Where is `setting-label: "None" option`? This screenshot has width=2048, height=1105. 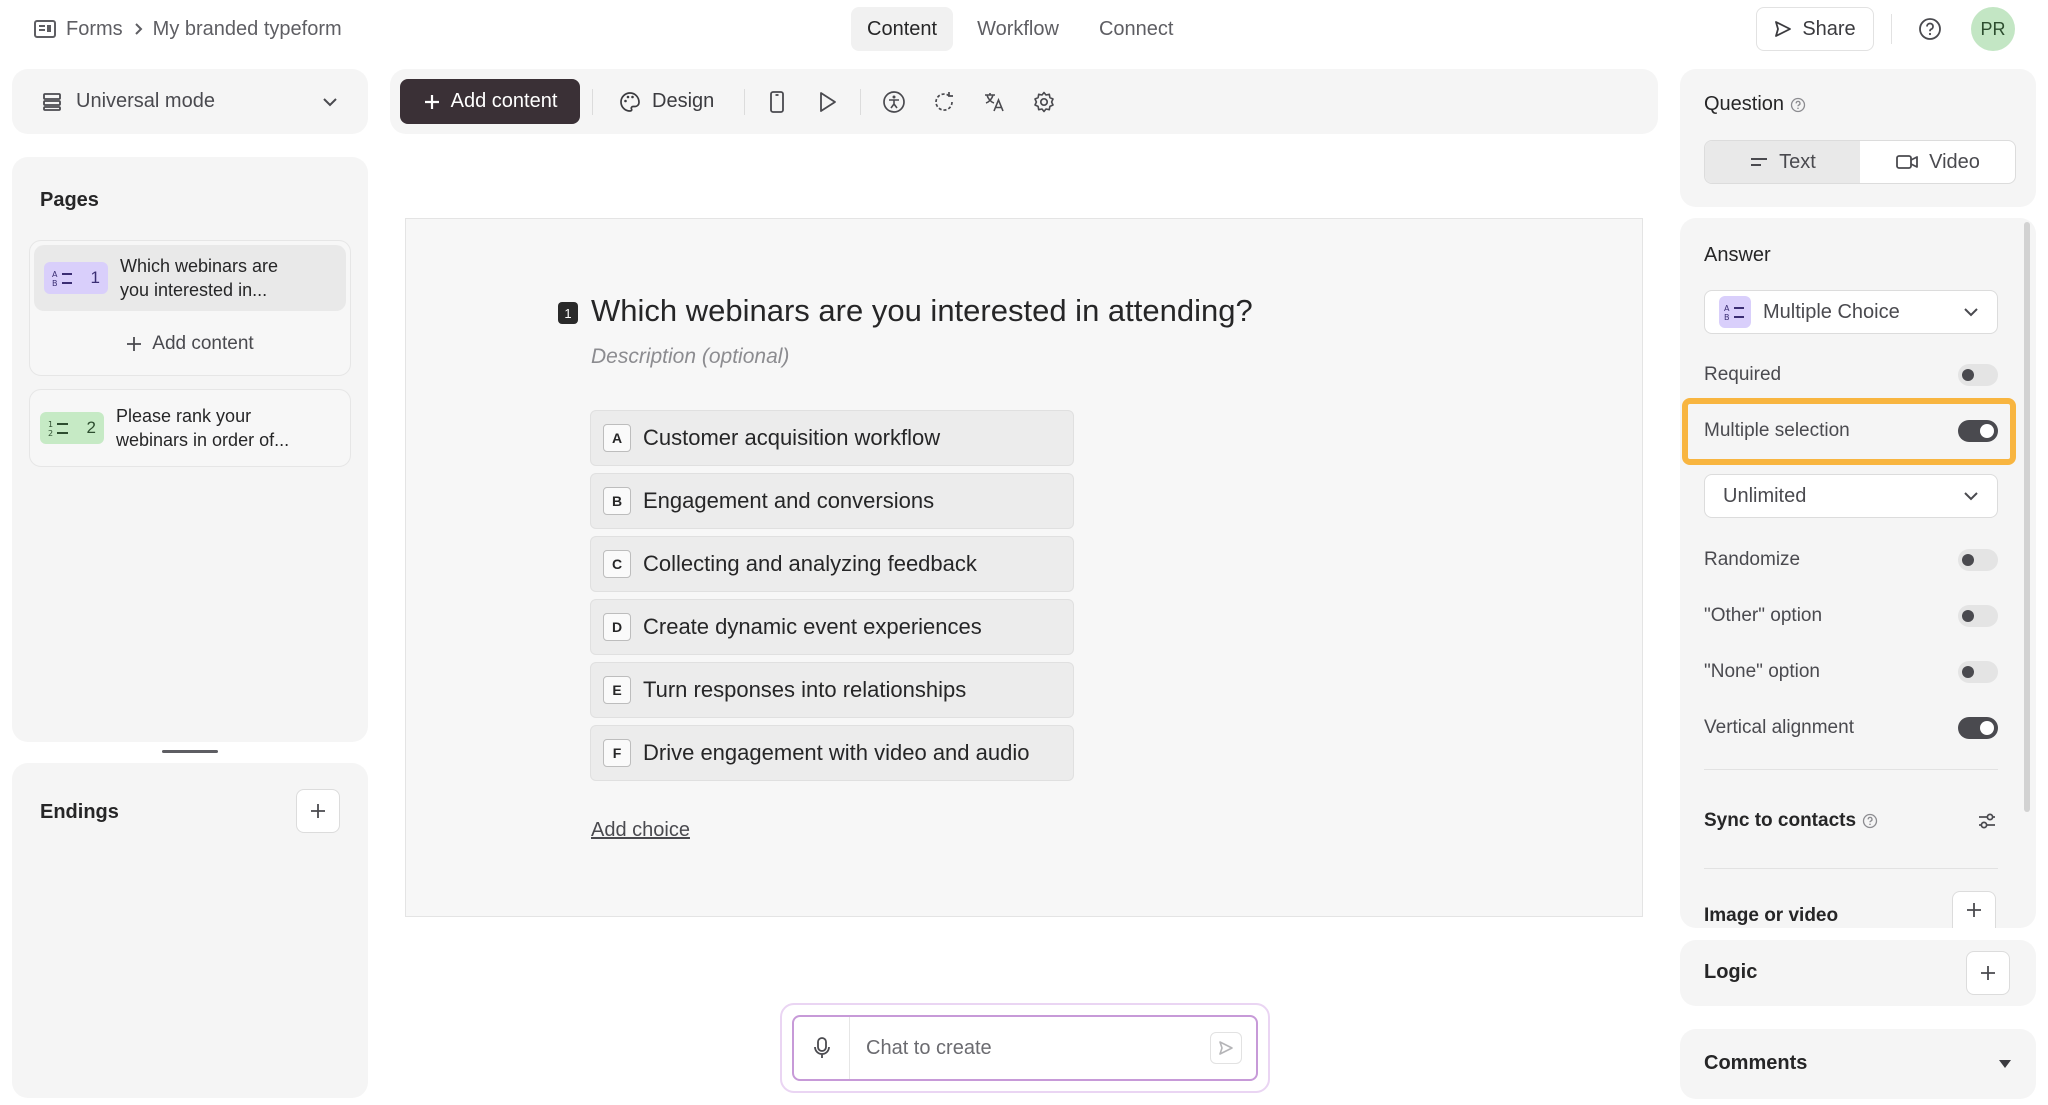 setting-label: "None" option is located at coordinates (1762, 671).